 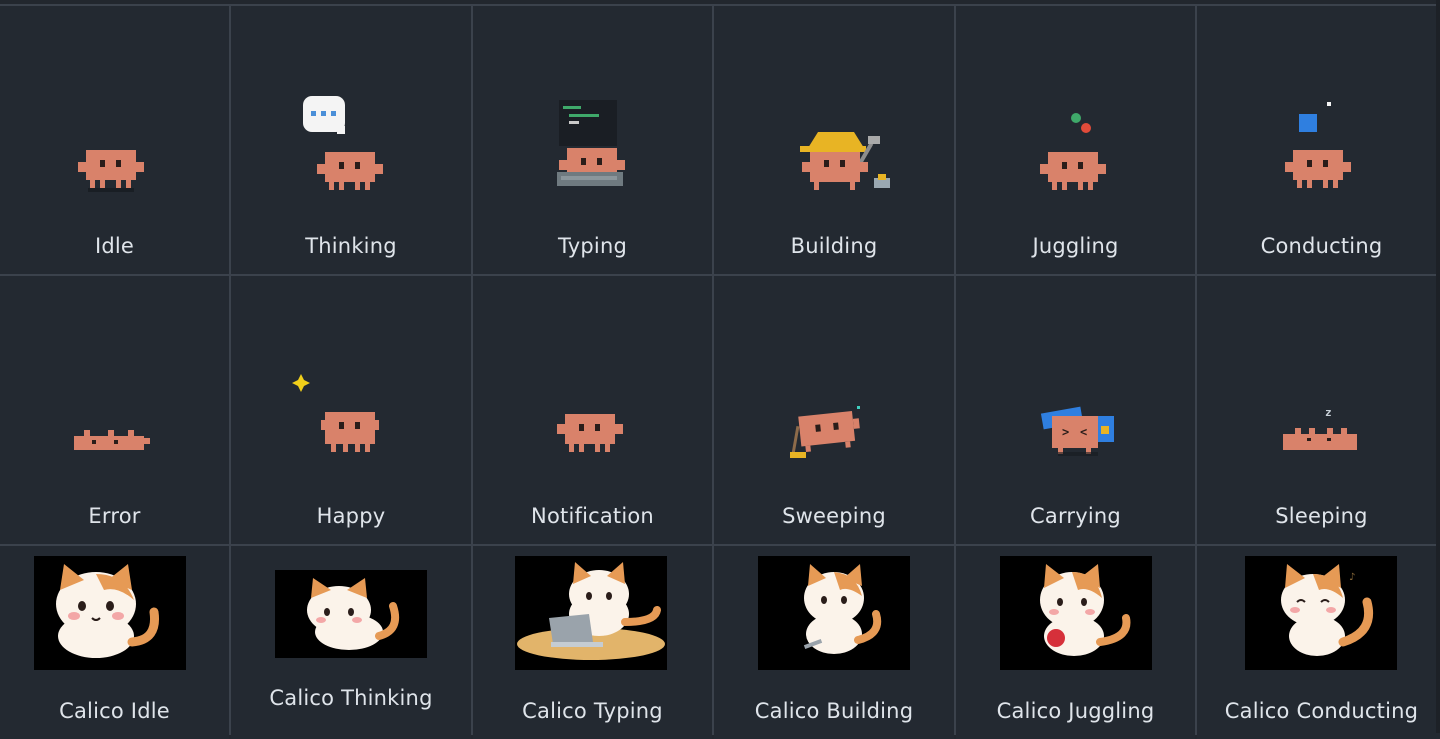 I want to click on tile-calico-thinking: Calico Thinking, so click(x=351, y=642).